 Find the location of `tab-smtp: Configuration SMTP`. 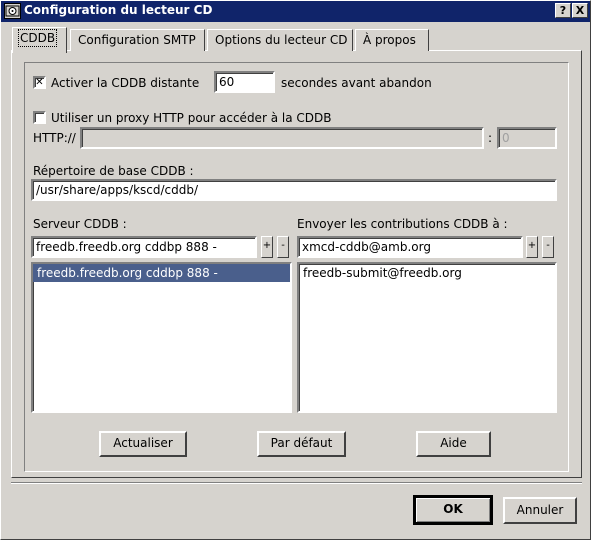

tab-smtp: Configuration SMTP is located at coordinates (137, 40).